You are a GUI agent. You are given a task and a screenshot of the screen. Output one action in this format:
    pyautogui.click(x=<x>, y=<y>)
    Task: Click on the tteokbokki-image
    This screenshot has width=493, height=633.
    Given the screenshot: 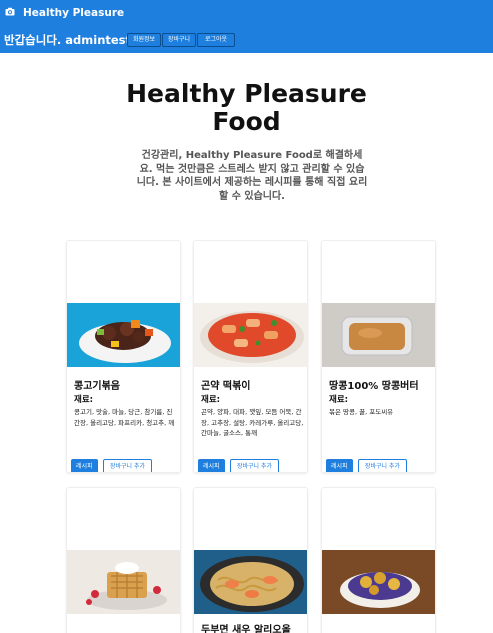 What is the action you would take?
    pyautogui.click(x=250, y=335)
    